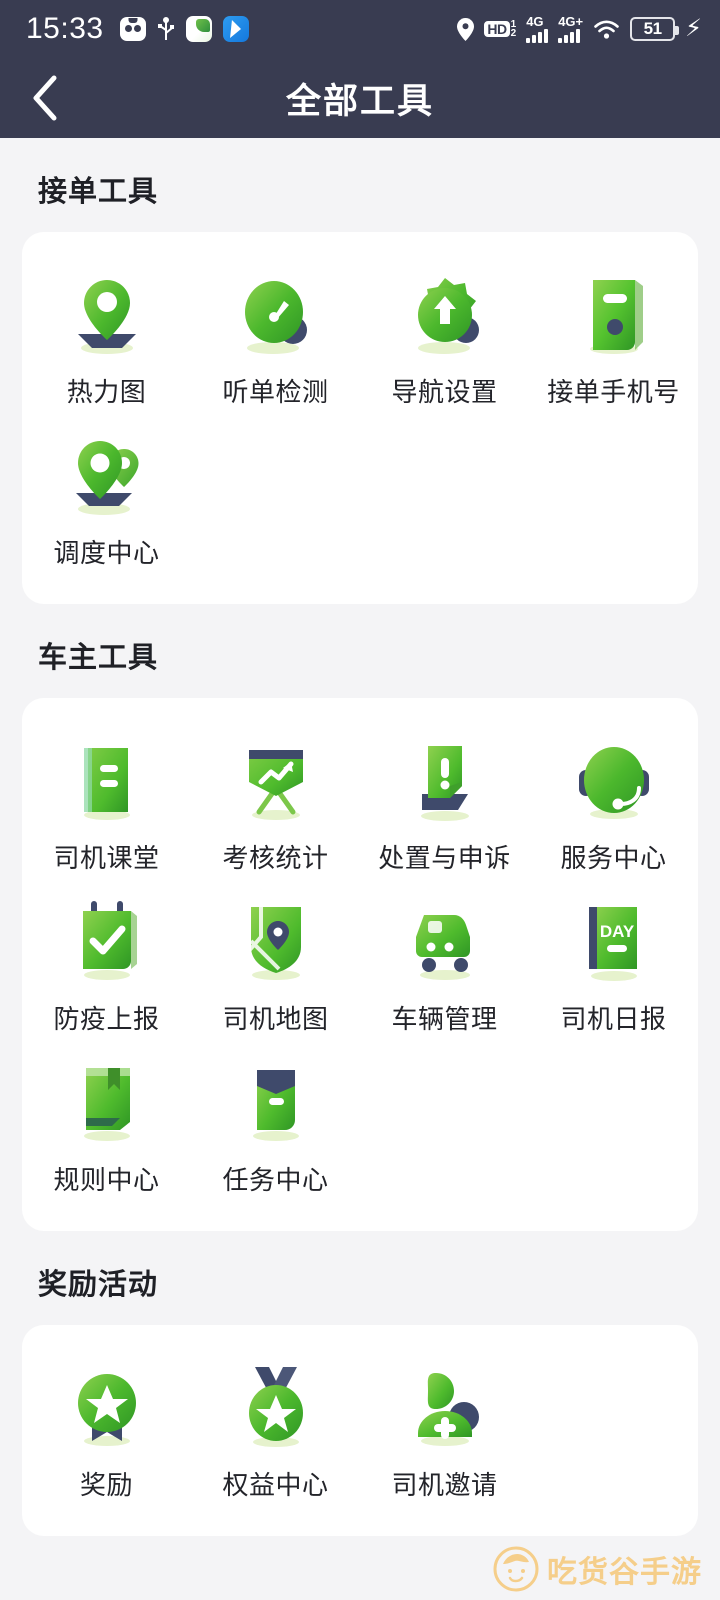 The image size is (720, 1600). I want to click on section-title-owner-tools: 车主工具, so click(98, 658).